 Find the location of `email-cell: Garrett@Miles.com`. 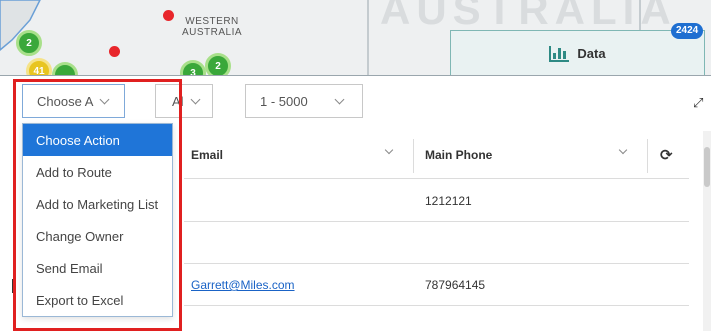

email-cell: Garrett@Miles.com is located at coordinates (243, 285).